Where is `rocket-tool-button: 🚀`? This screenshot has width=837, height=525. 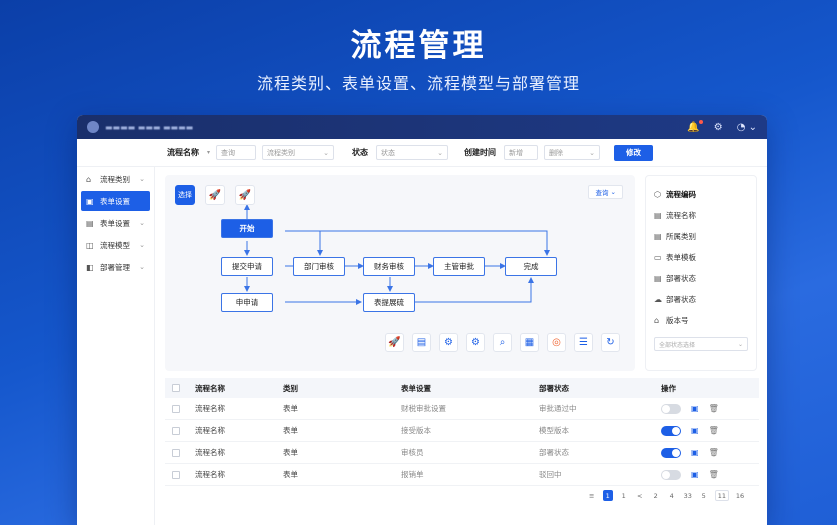
rocket-tool-button: 🚀 is located at coordinates (215, 195).